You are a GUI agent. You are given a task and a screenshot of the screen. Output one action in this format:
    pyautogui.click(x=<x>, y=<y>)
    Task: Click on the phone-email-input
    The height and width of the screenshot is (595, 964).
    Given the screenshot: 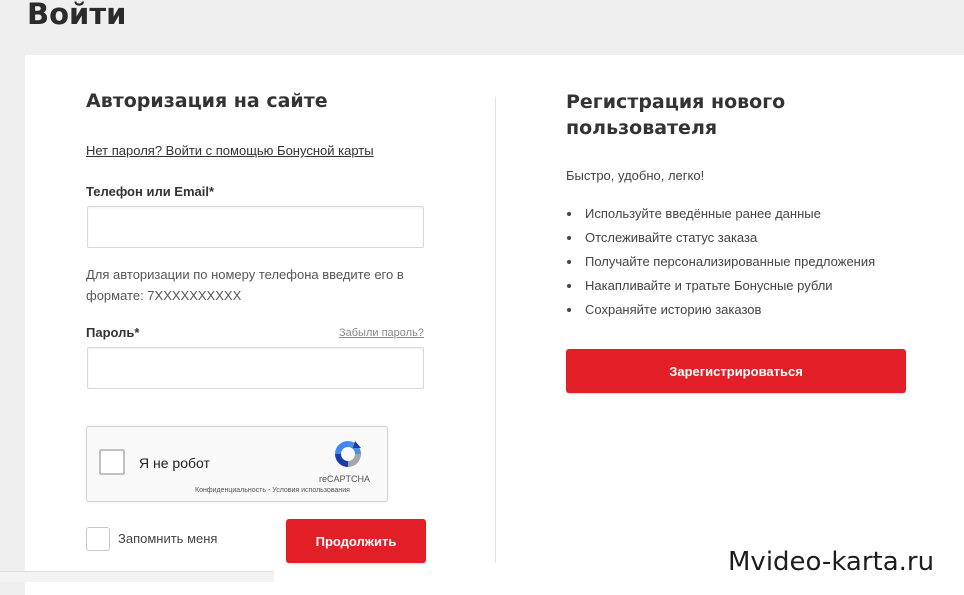 What is the action you would take?
    pyautogui.click(x=255, y=227)
    